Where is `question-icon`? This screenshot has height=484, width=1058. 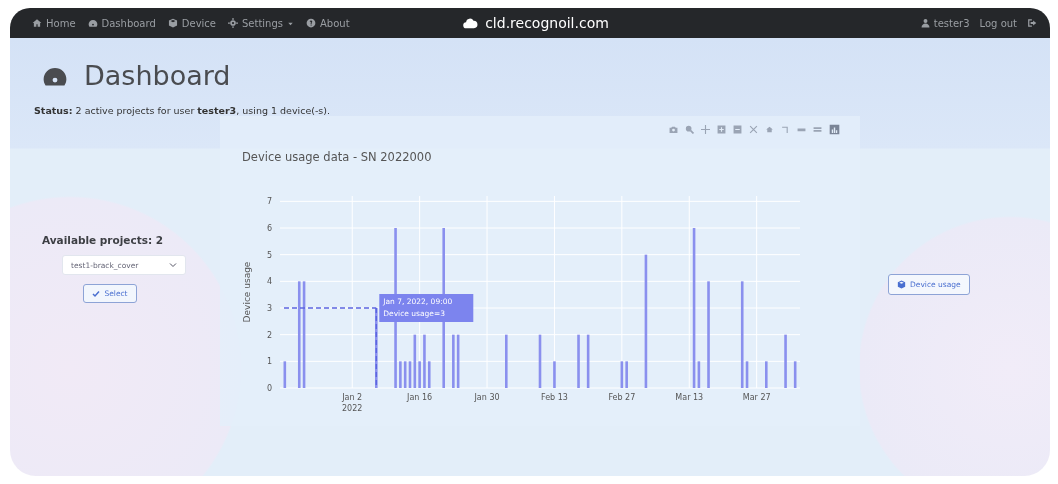 question-icon is located at coordinates (311, 23).